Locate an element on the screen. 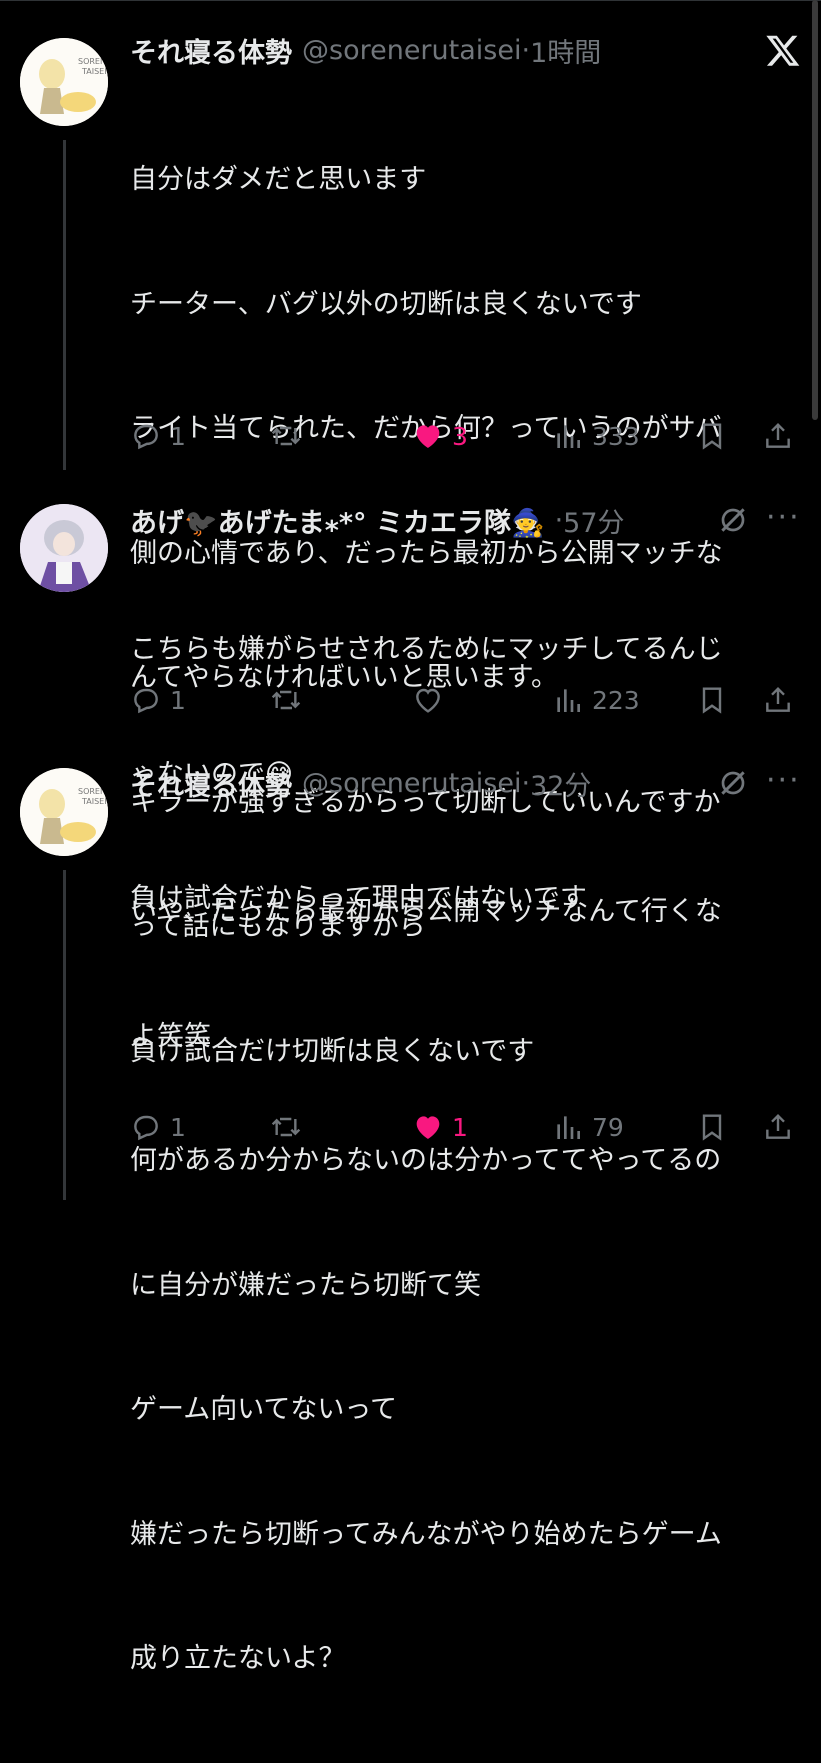 The width and height of the screenshot is (821, 1763). text-line: 自分はダメだと思います is located at coordinates (278, 179).